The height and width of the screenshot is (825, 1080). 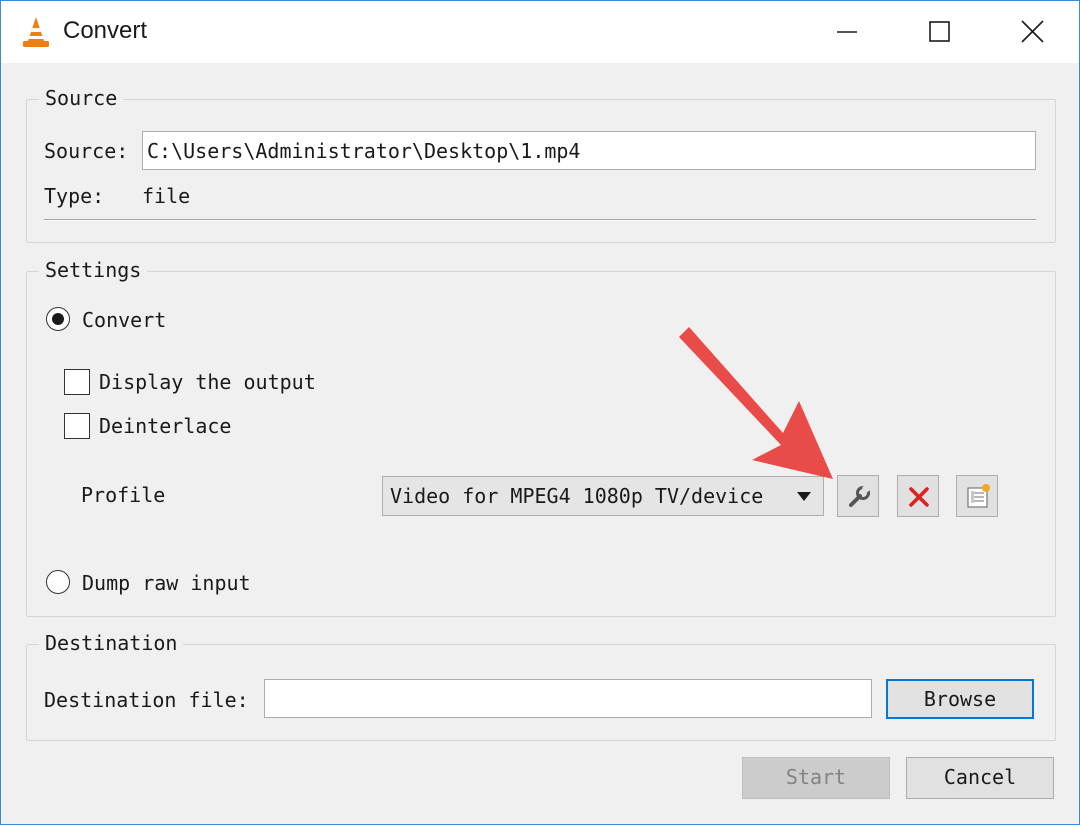 What do you see at coordinates (540, 220) in the screenshot?
I see `source-separator` at bounding box center [540, 220].